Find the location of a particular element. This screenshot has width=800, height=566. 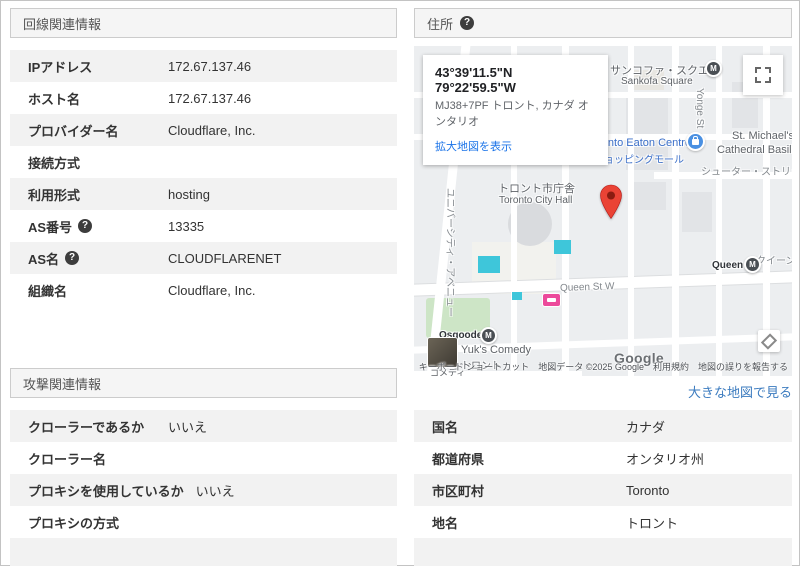

table-row: AS番号? 13335 is located at coordinates (203, 226).